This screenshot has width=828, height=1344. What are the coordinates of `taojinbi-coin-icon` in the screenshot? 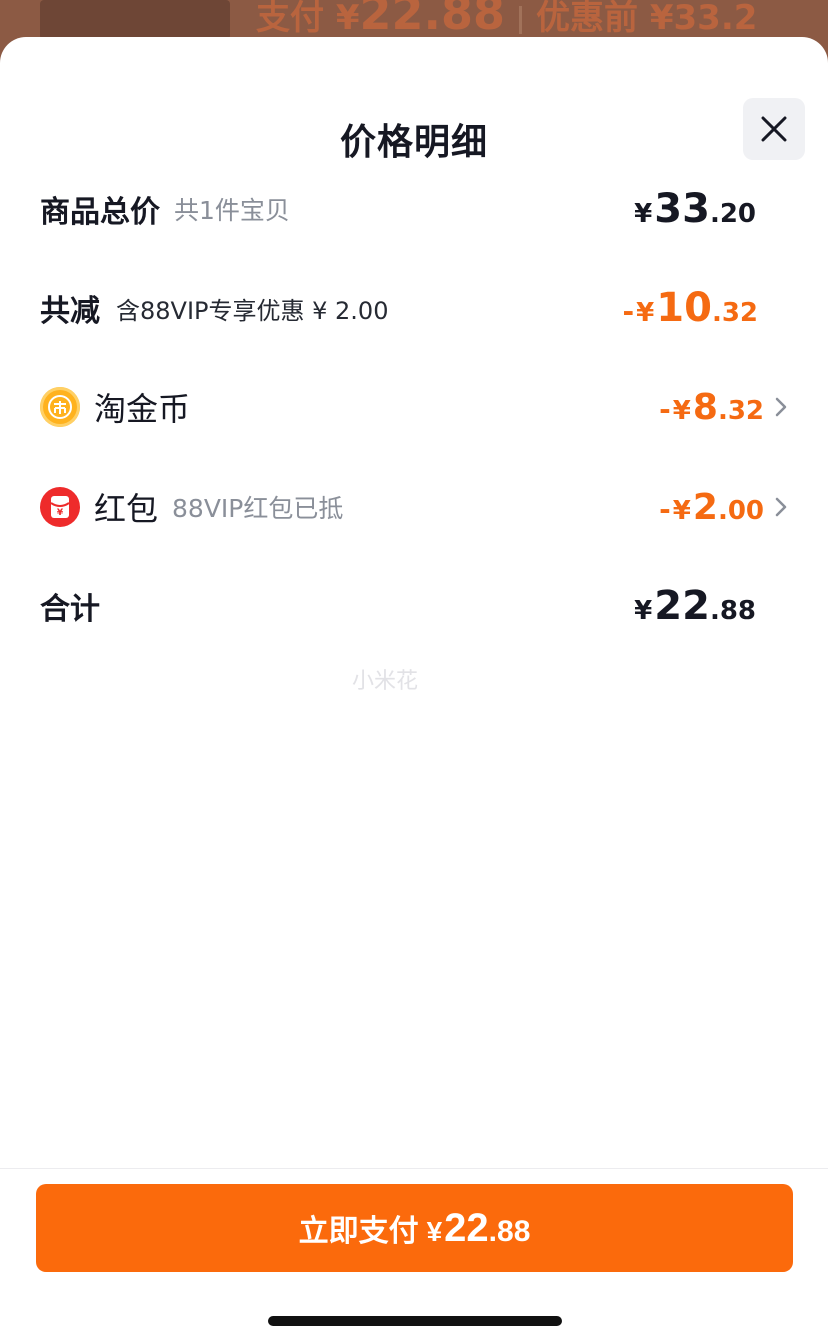 It's located at (60, 407).